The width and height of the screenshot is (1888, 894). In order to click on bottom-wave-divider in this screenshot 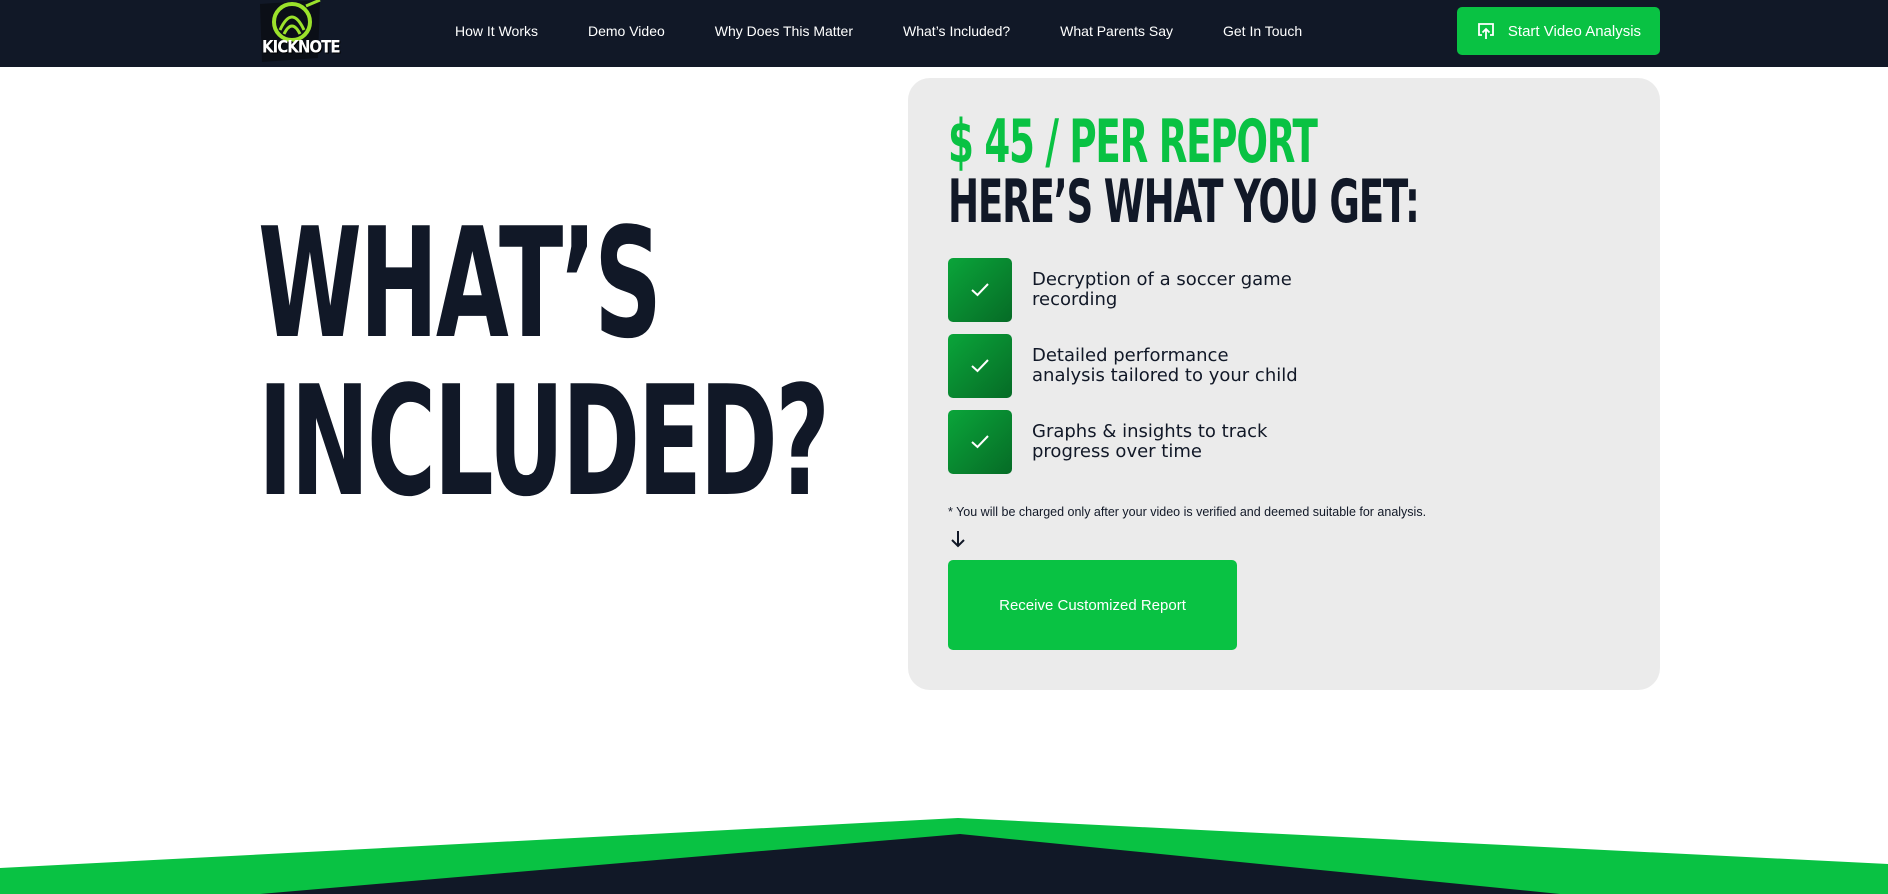, I will do `click(944, 856)`.